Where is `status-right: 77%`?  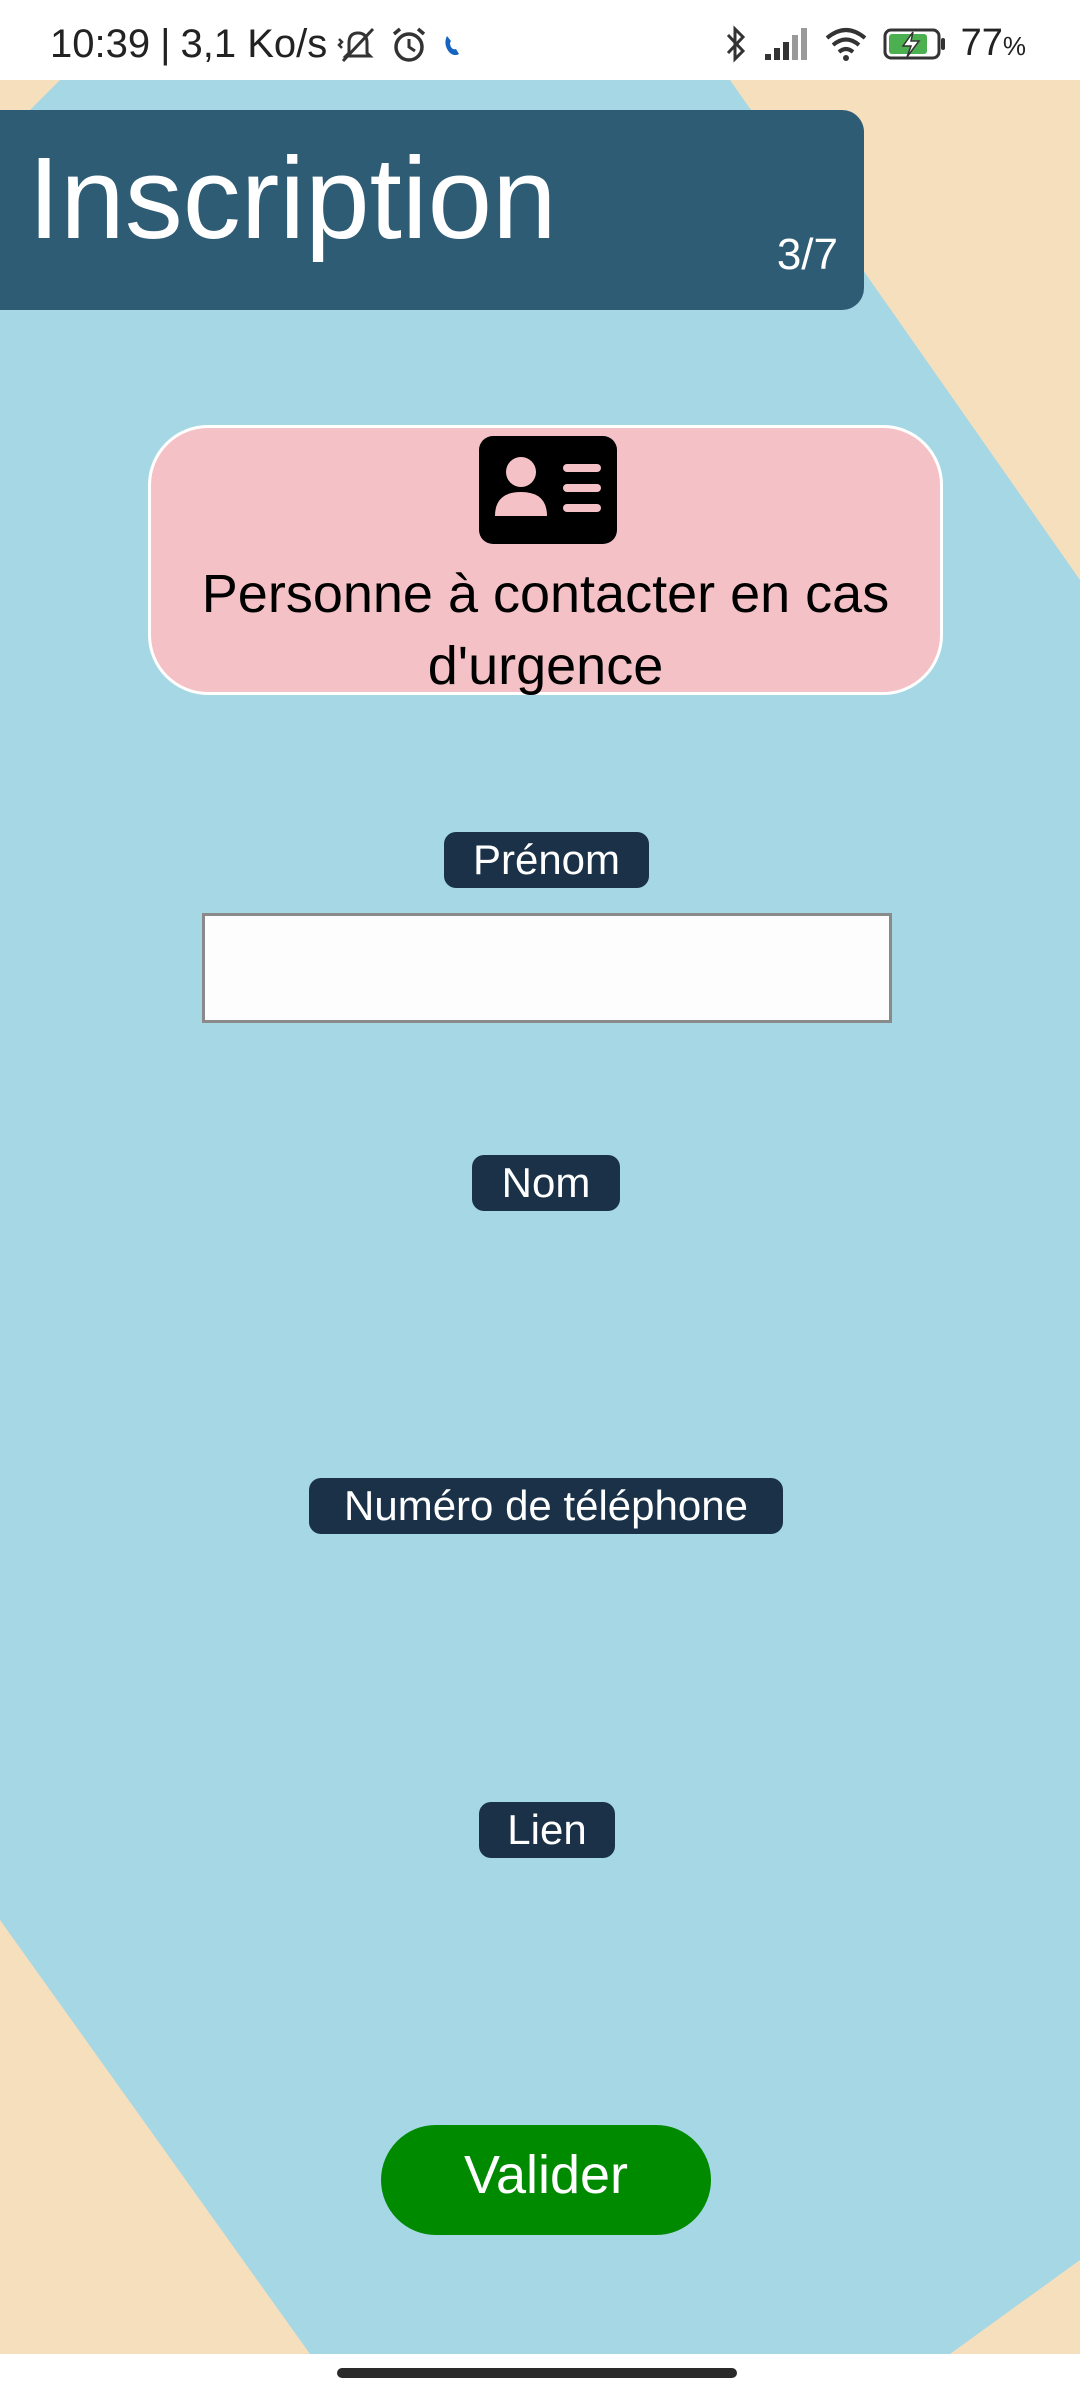 status-right: 77% is located at coordinates (874, 43).